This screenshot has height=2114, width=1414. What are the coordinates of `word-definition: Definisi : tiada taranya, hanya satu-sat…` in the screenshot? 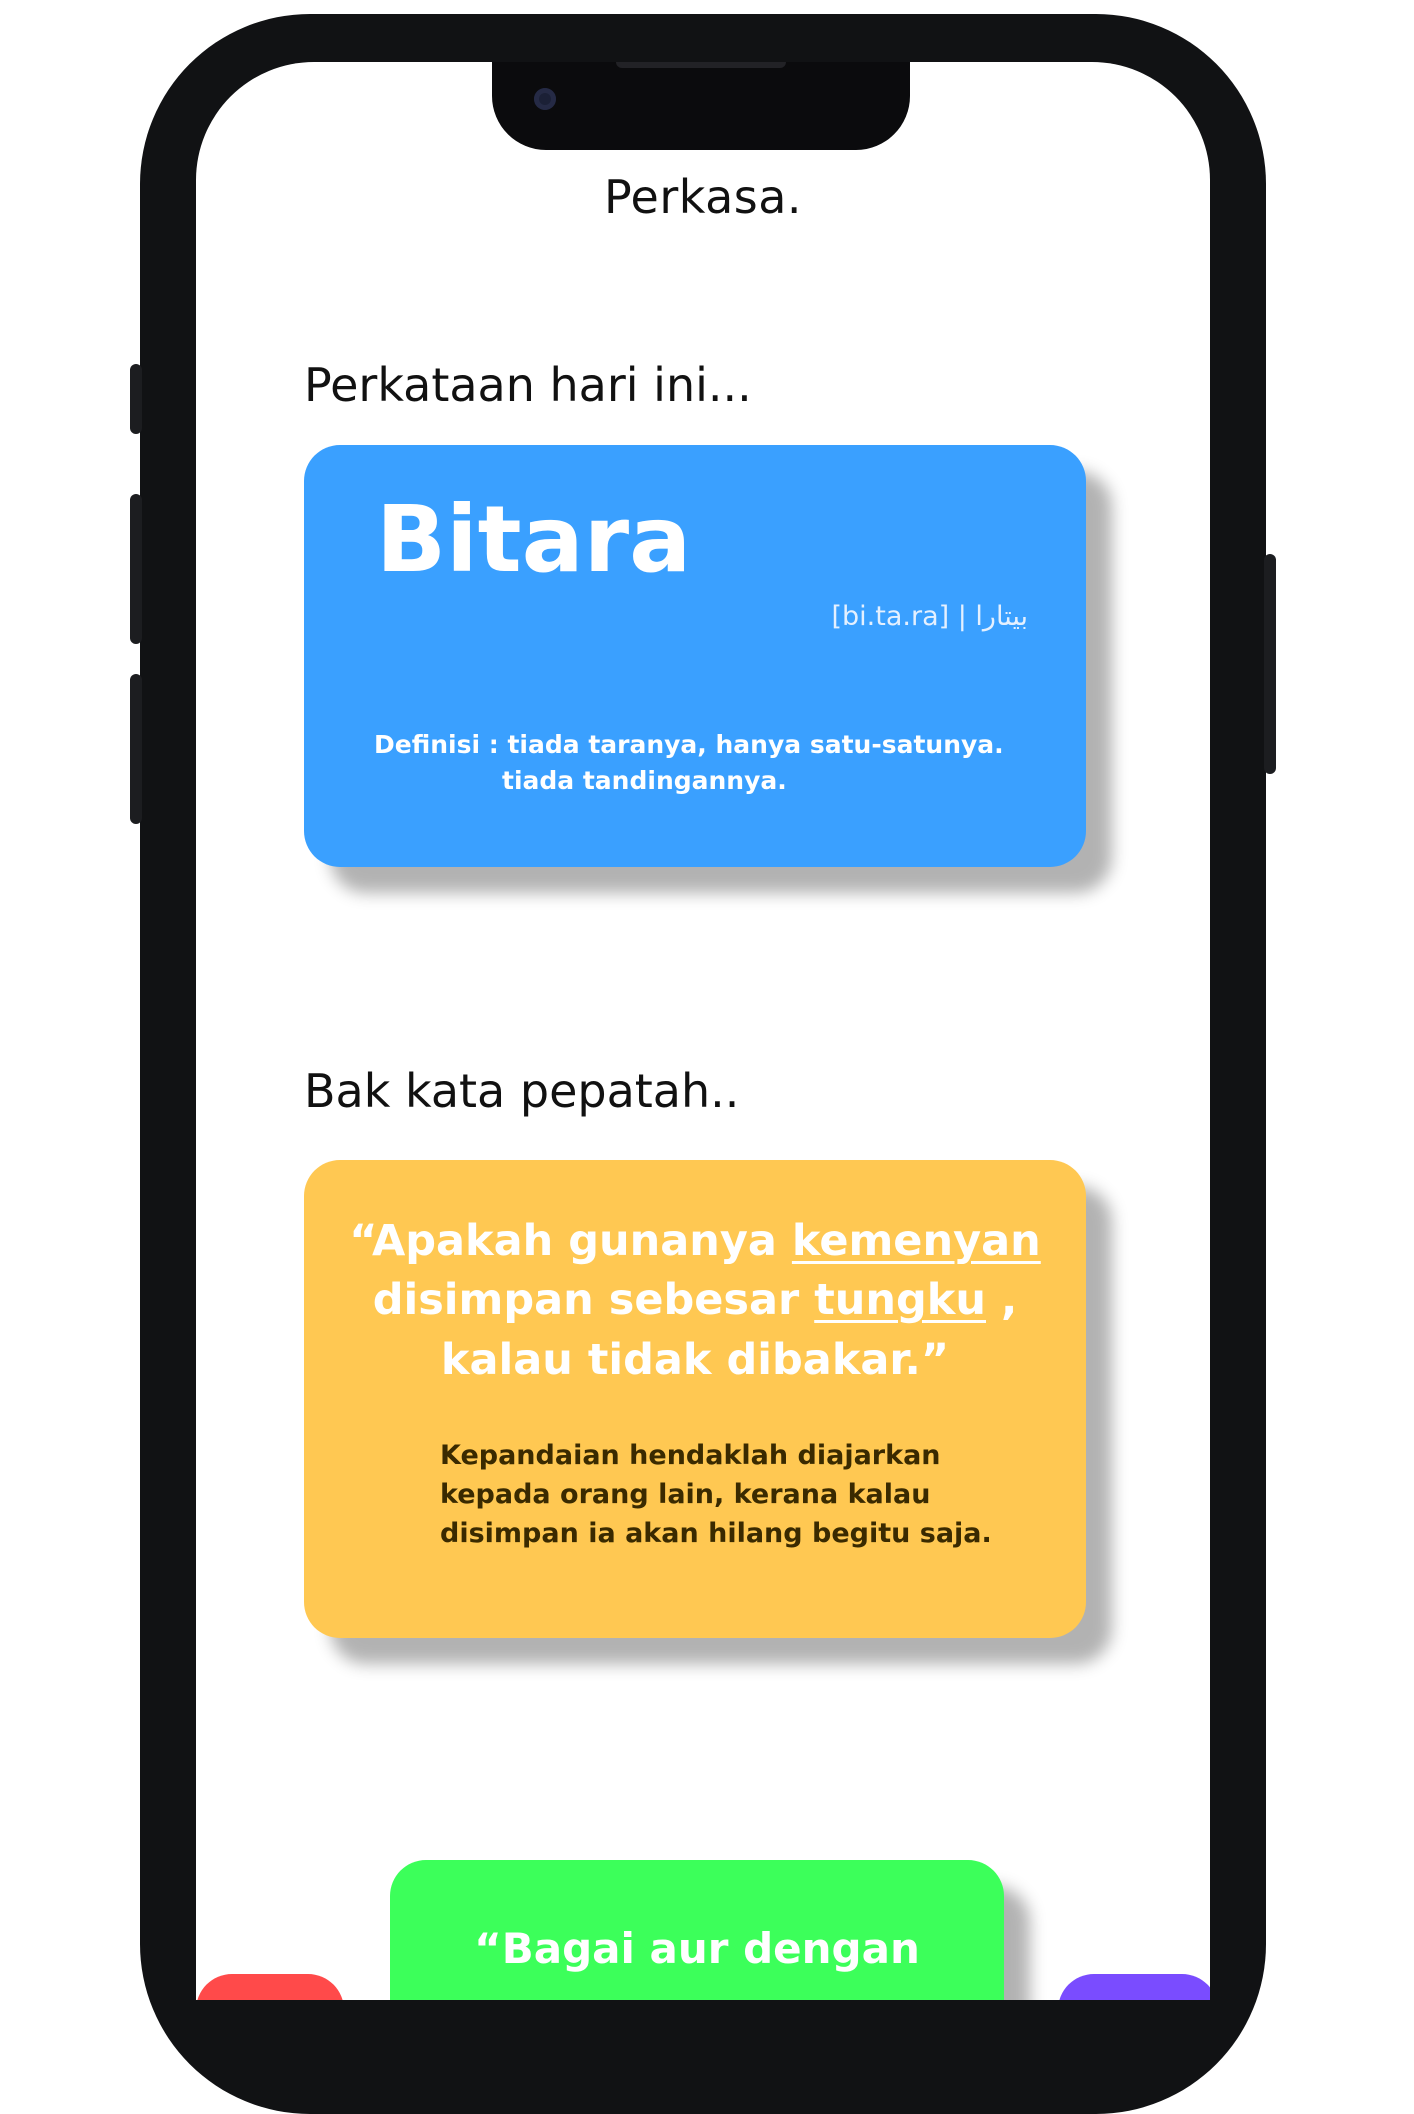 It's located at (689, 763).